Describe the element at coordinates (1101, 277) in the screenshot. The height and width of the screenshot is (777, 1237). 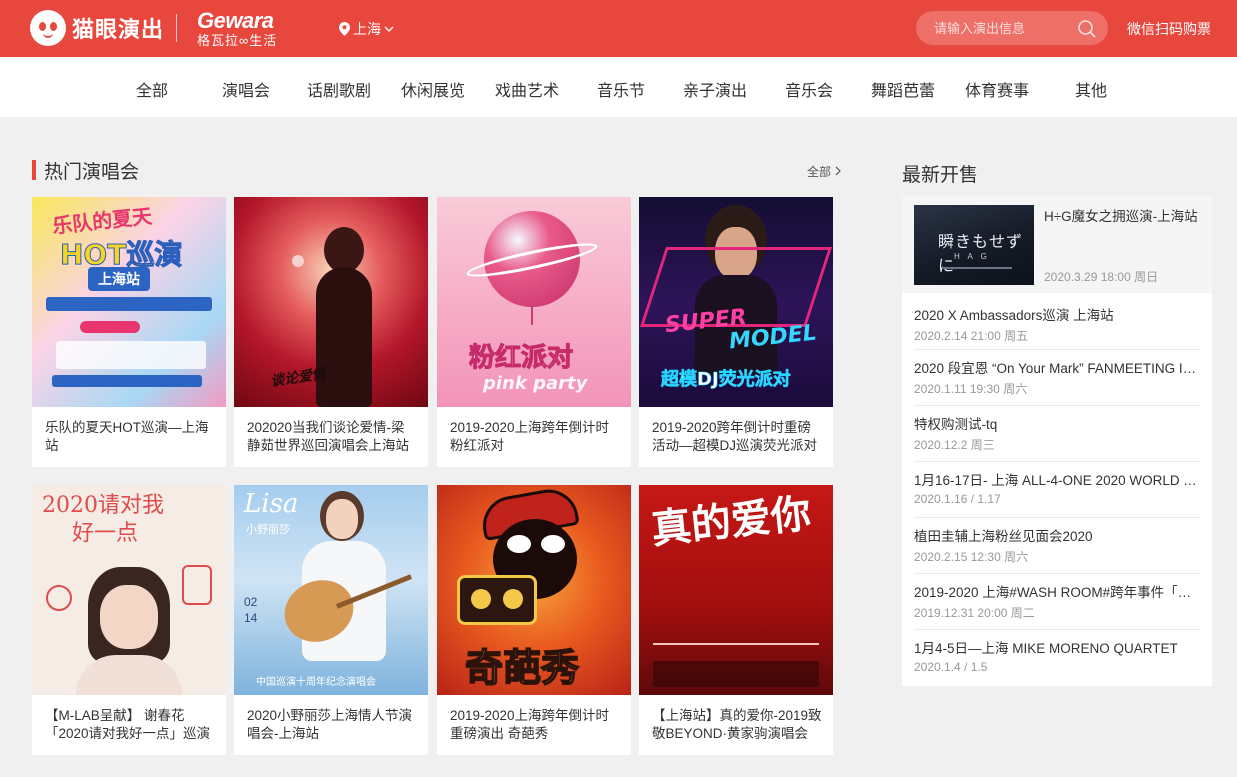
I see `featured-date: 2020.3.29 18:00 周日` at that location.